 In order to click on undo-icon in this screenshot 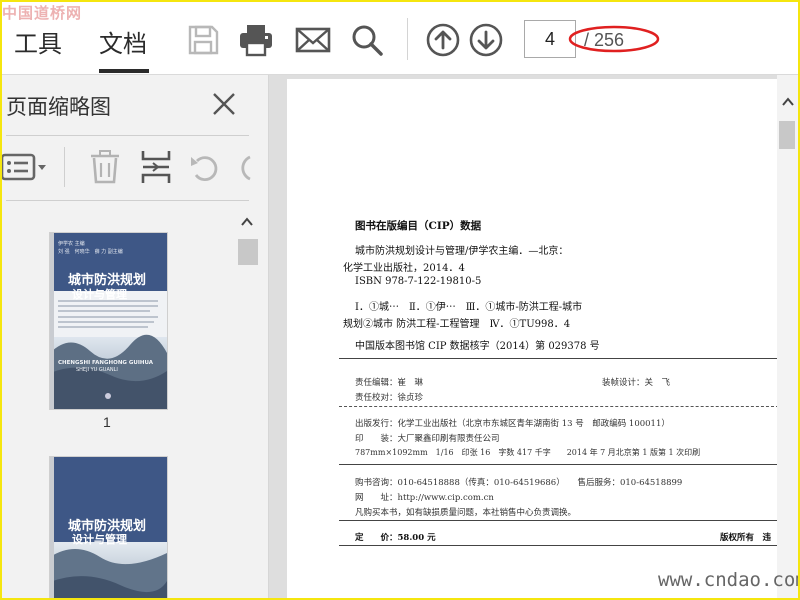, I will do `click(205, 167)`.